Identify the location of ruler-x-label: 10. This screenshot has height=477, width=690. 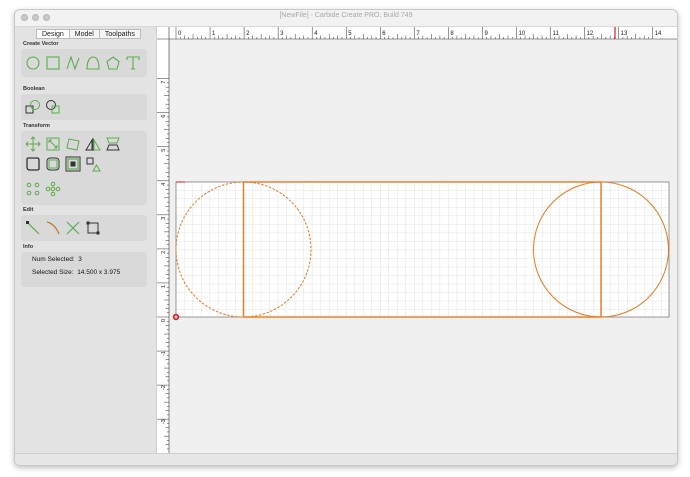
(522, 34).